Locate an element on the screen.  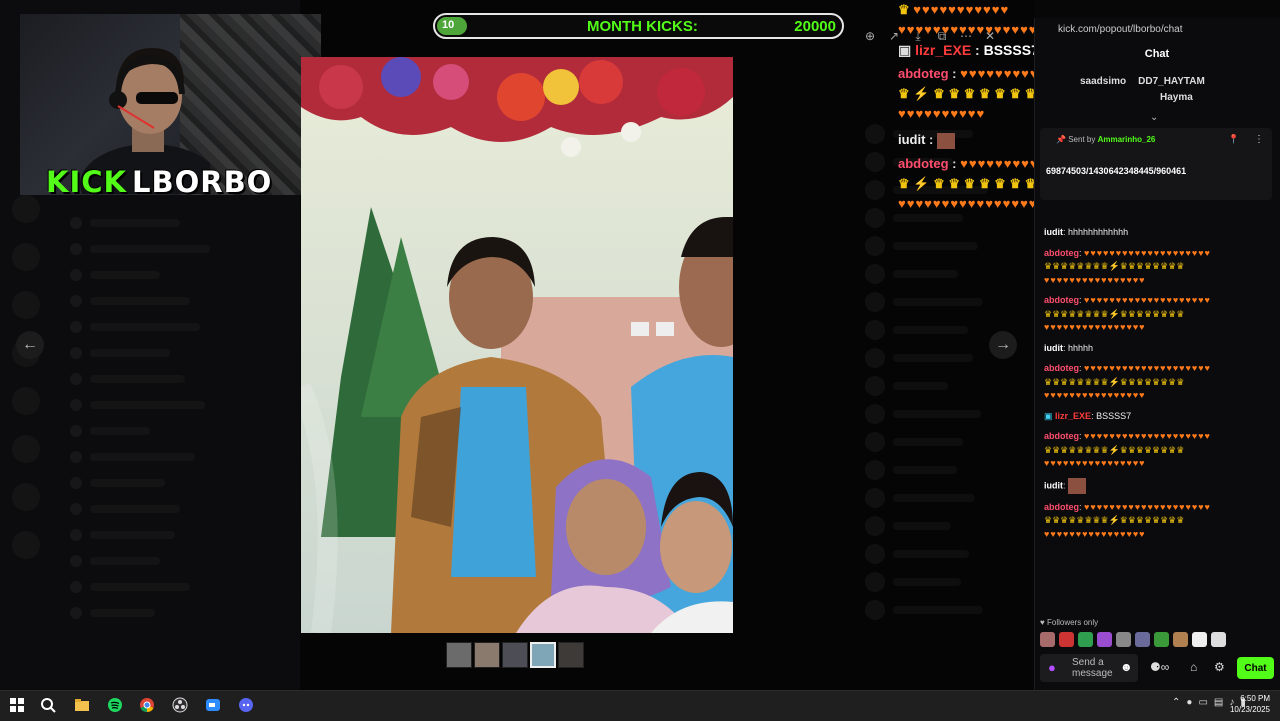
clock-time: 6:50 PM is located at coordinates (1255, 698).